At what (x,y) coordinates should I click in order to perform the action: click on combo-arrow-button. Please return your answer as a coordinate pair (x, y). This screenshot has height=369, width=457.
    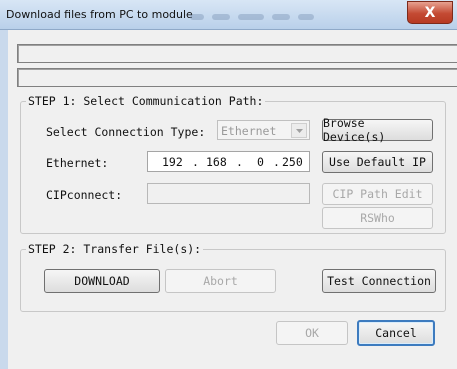
    Looking at the image, I should click on (299, 130).